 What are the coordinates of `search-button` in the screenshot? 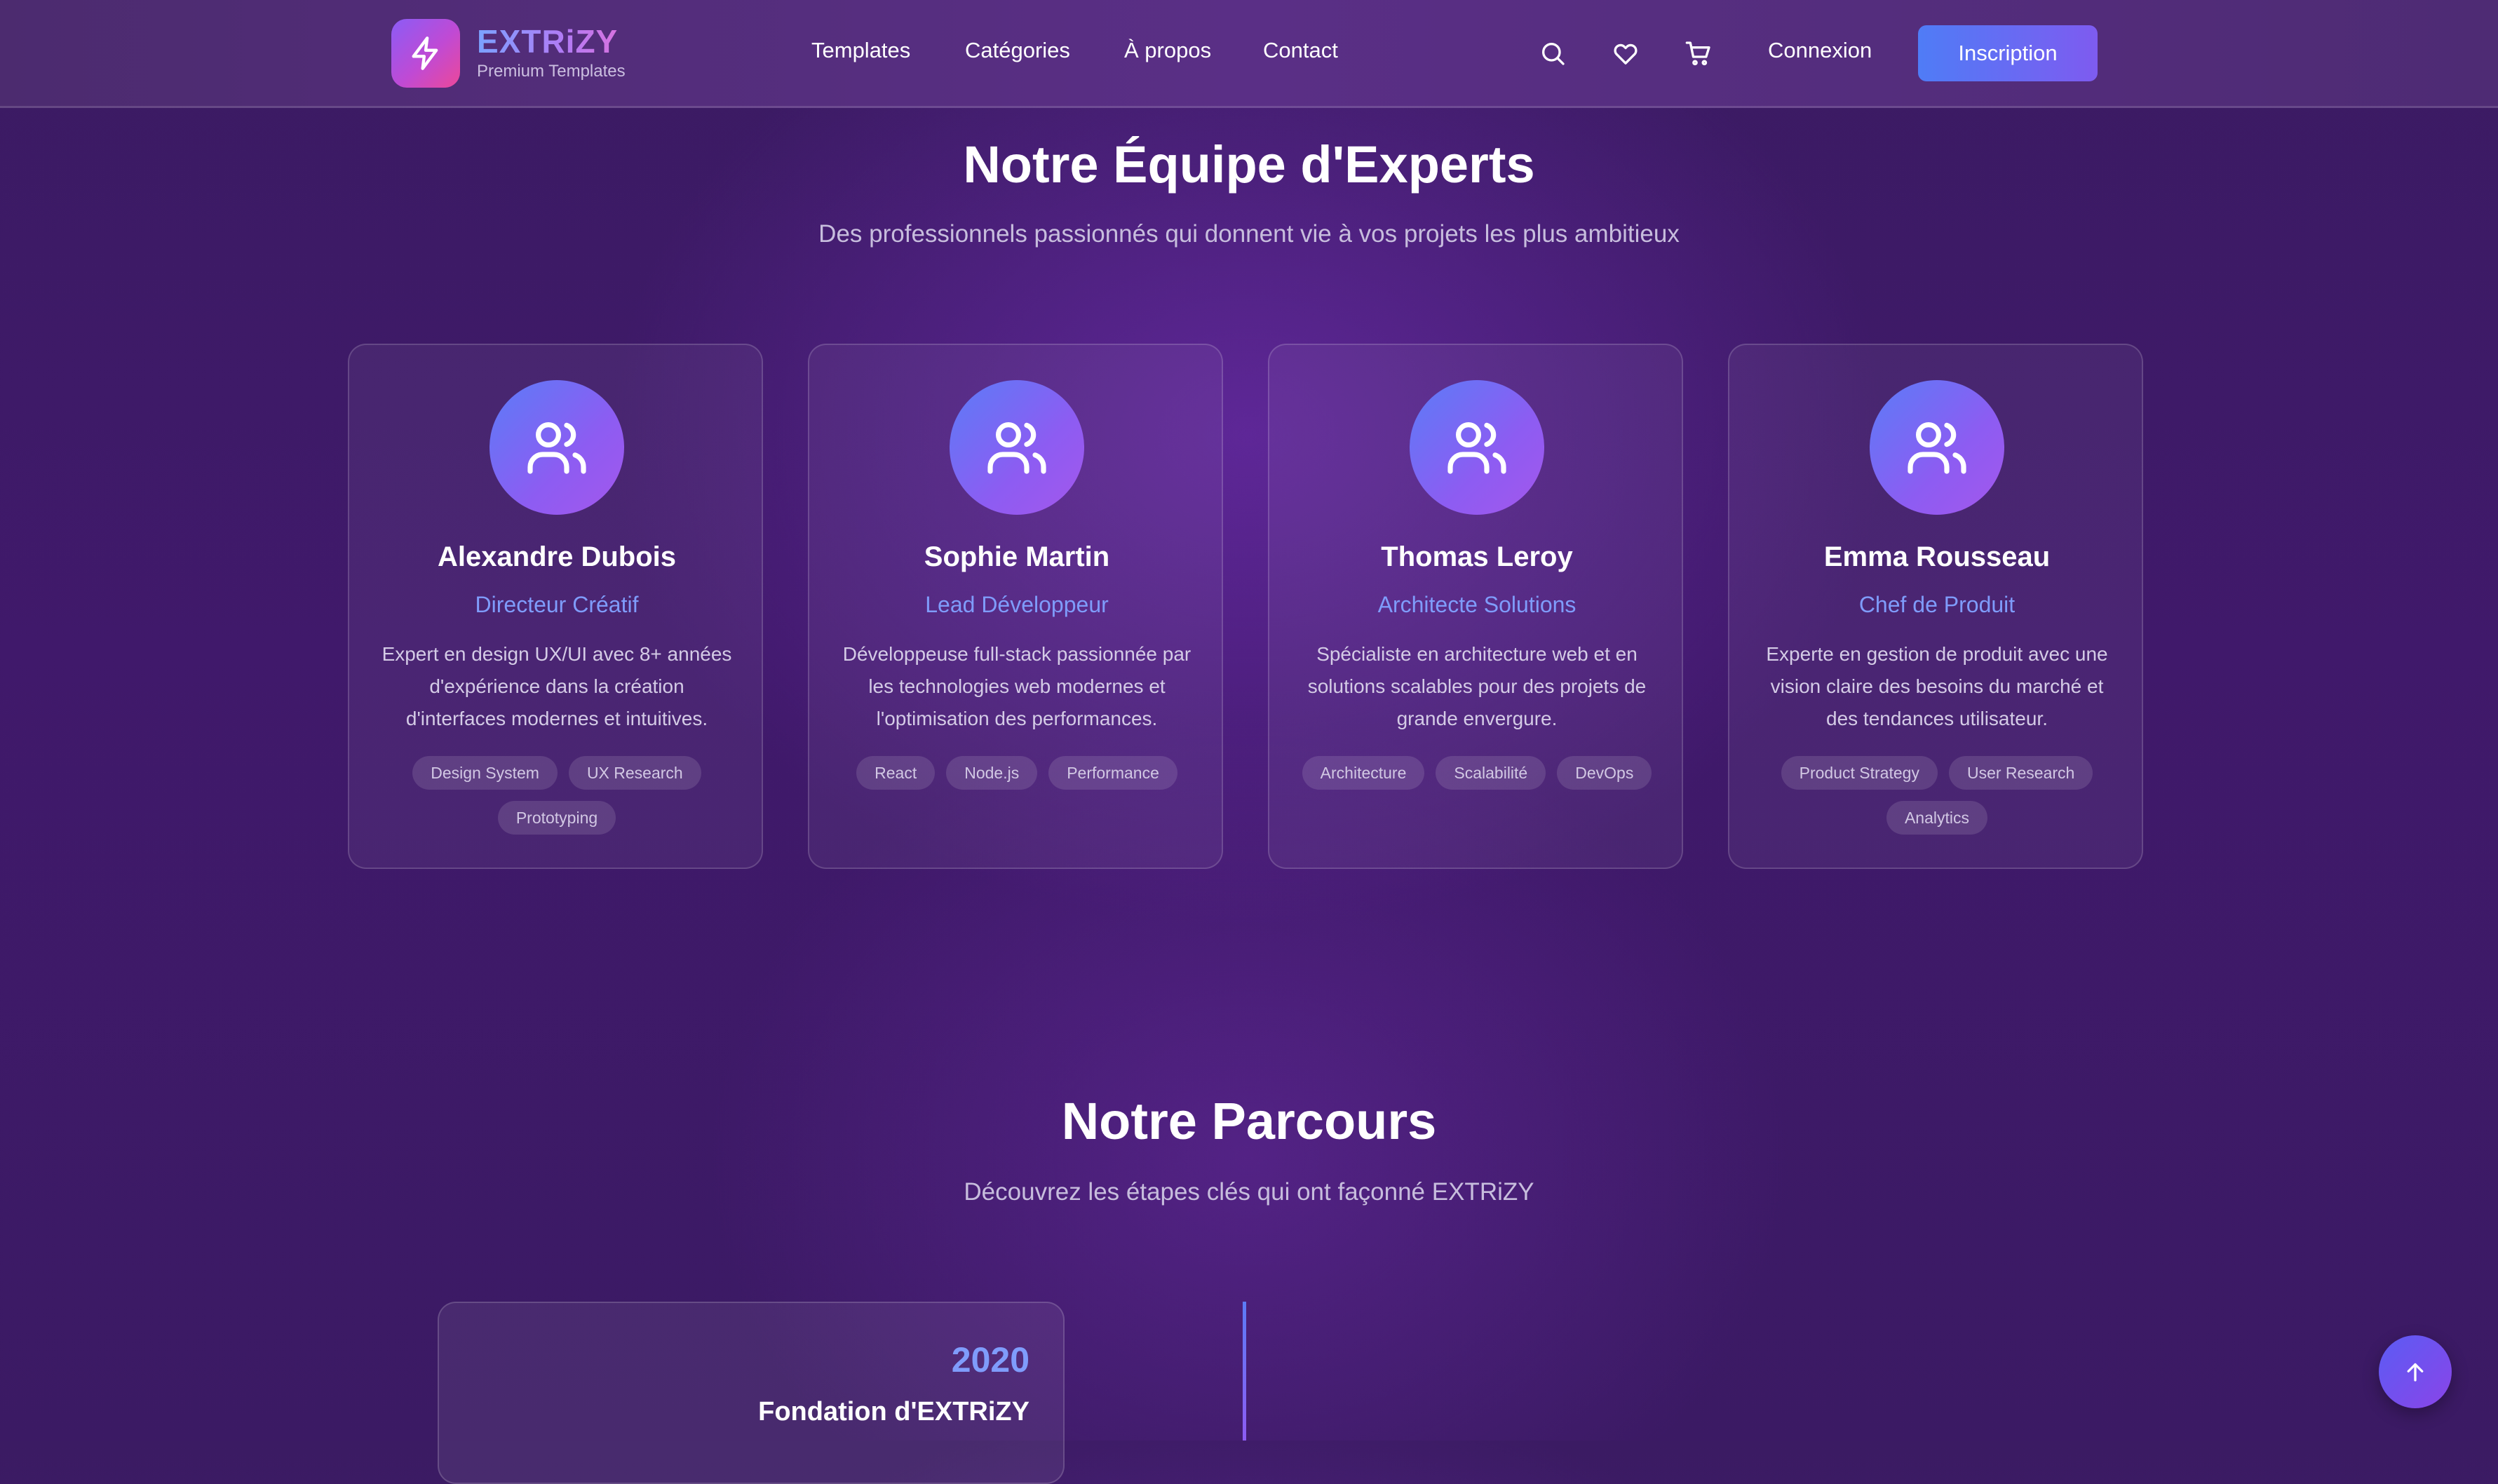 It's located at (1552, 54).